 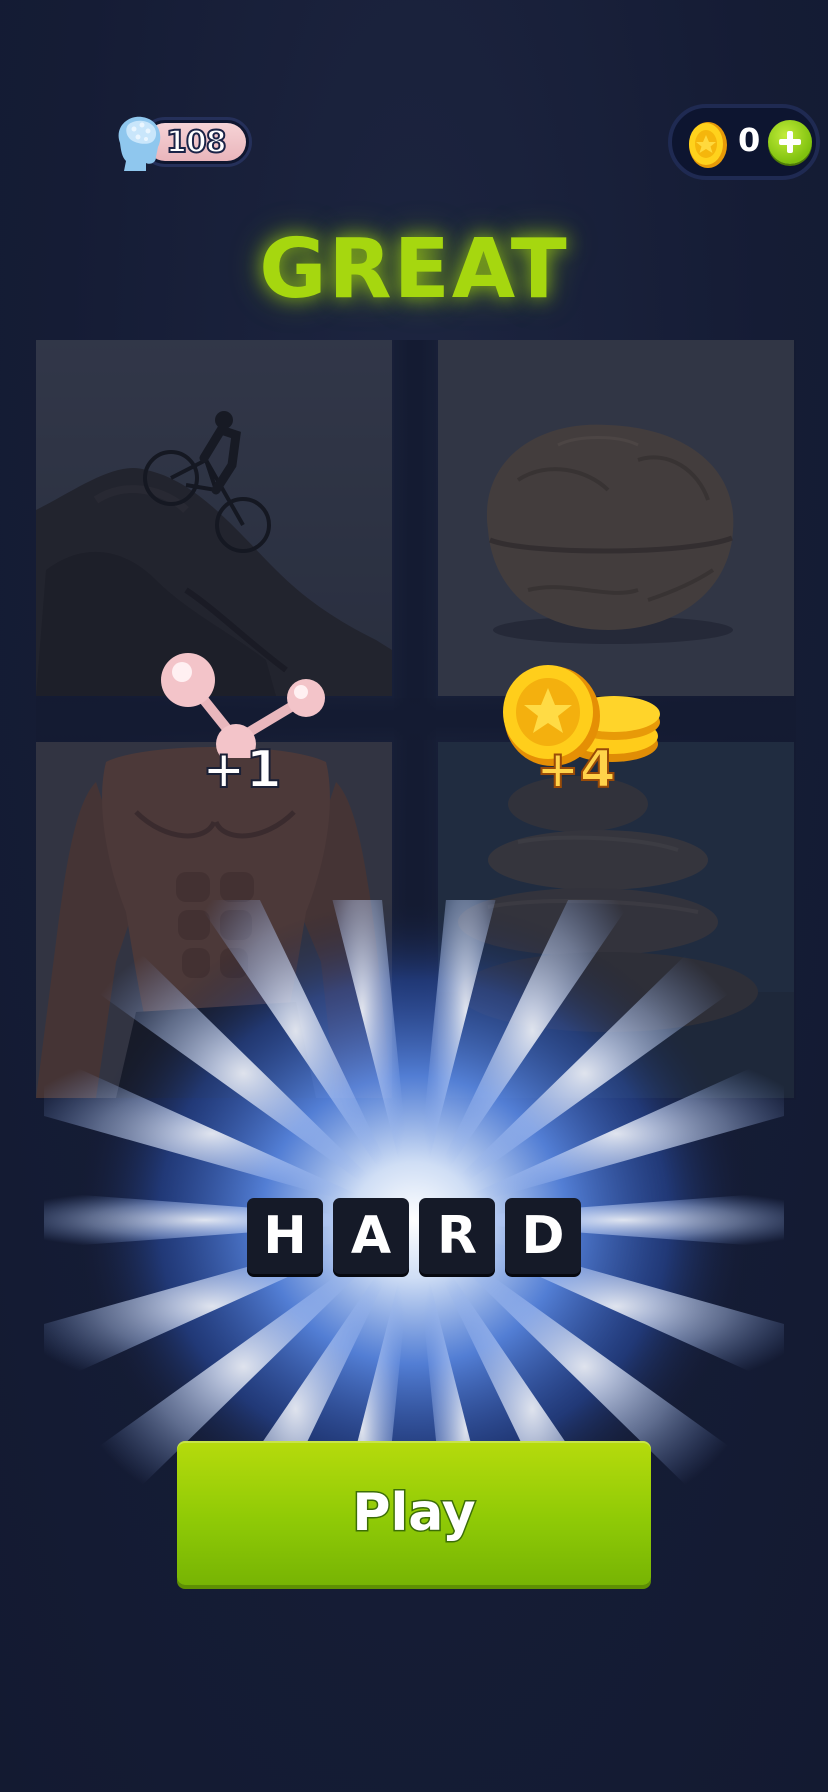 What do you see at coordinates (139, 143) in the screenshot?
I see `brain-head-icon` at bounding box center [139, 143].